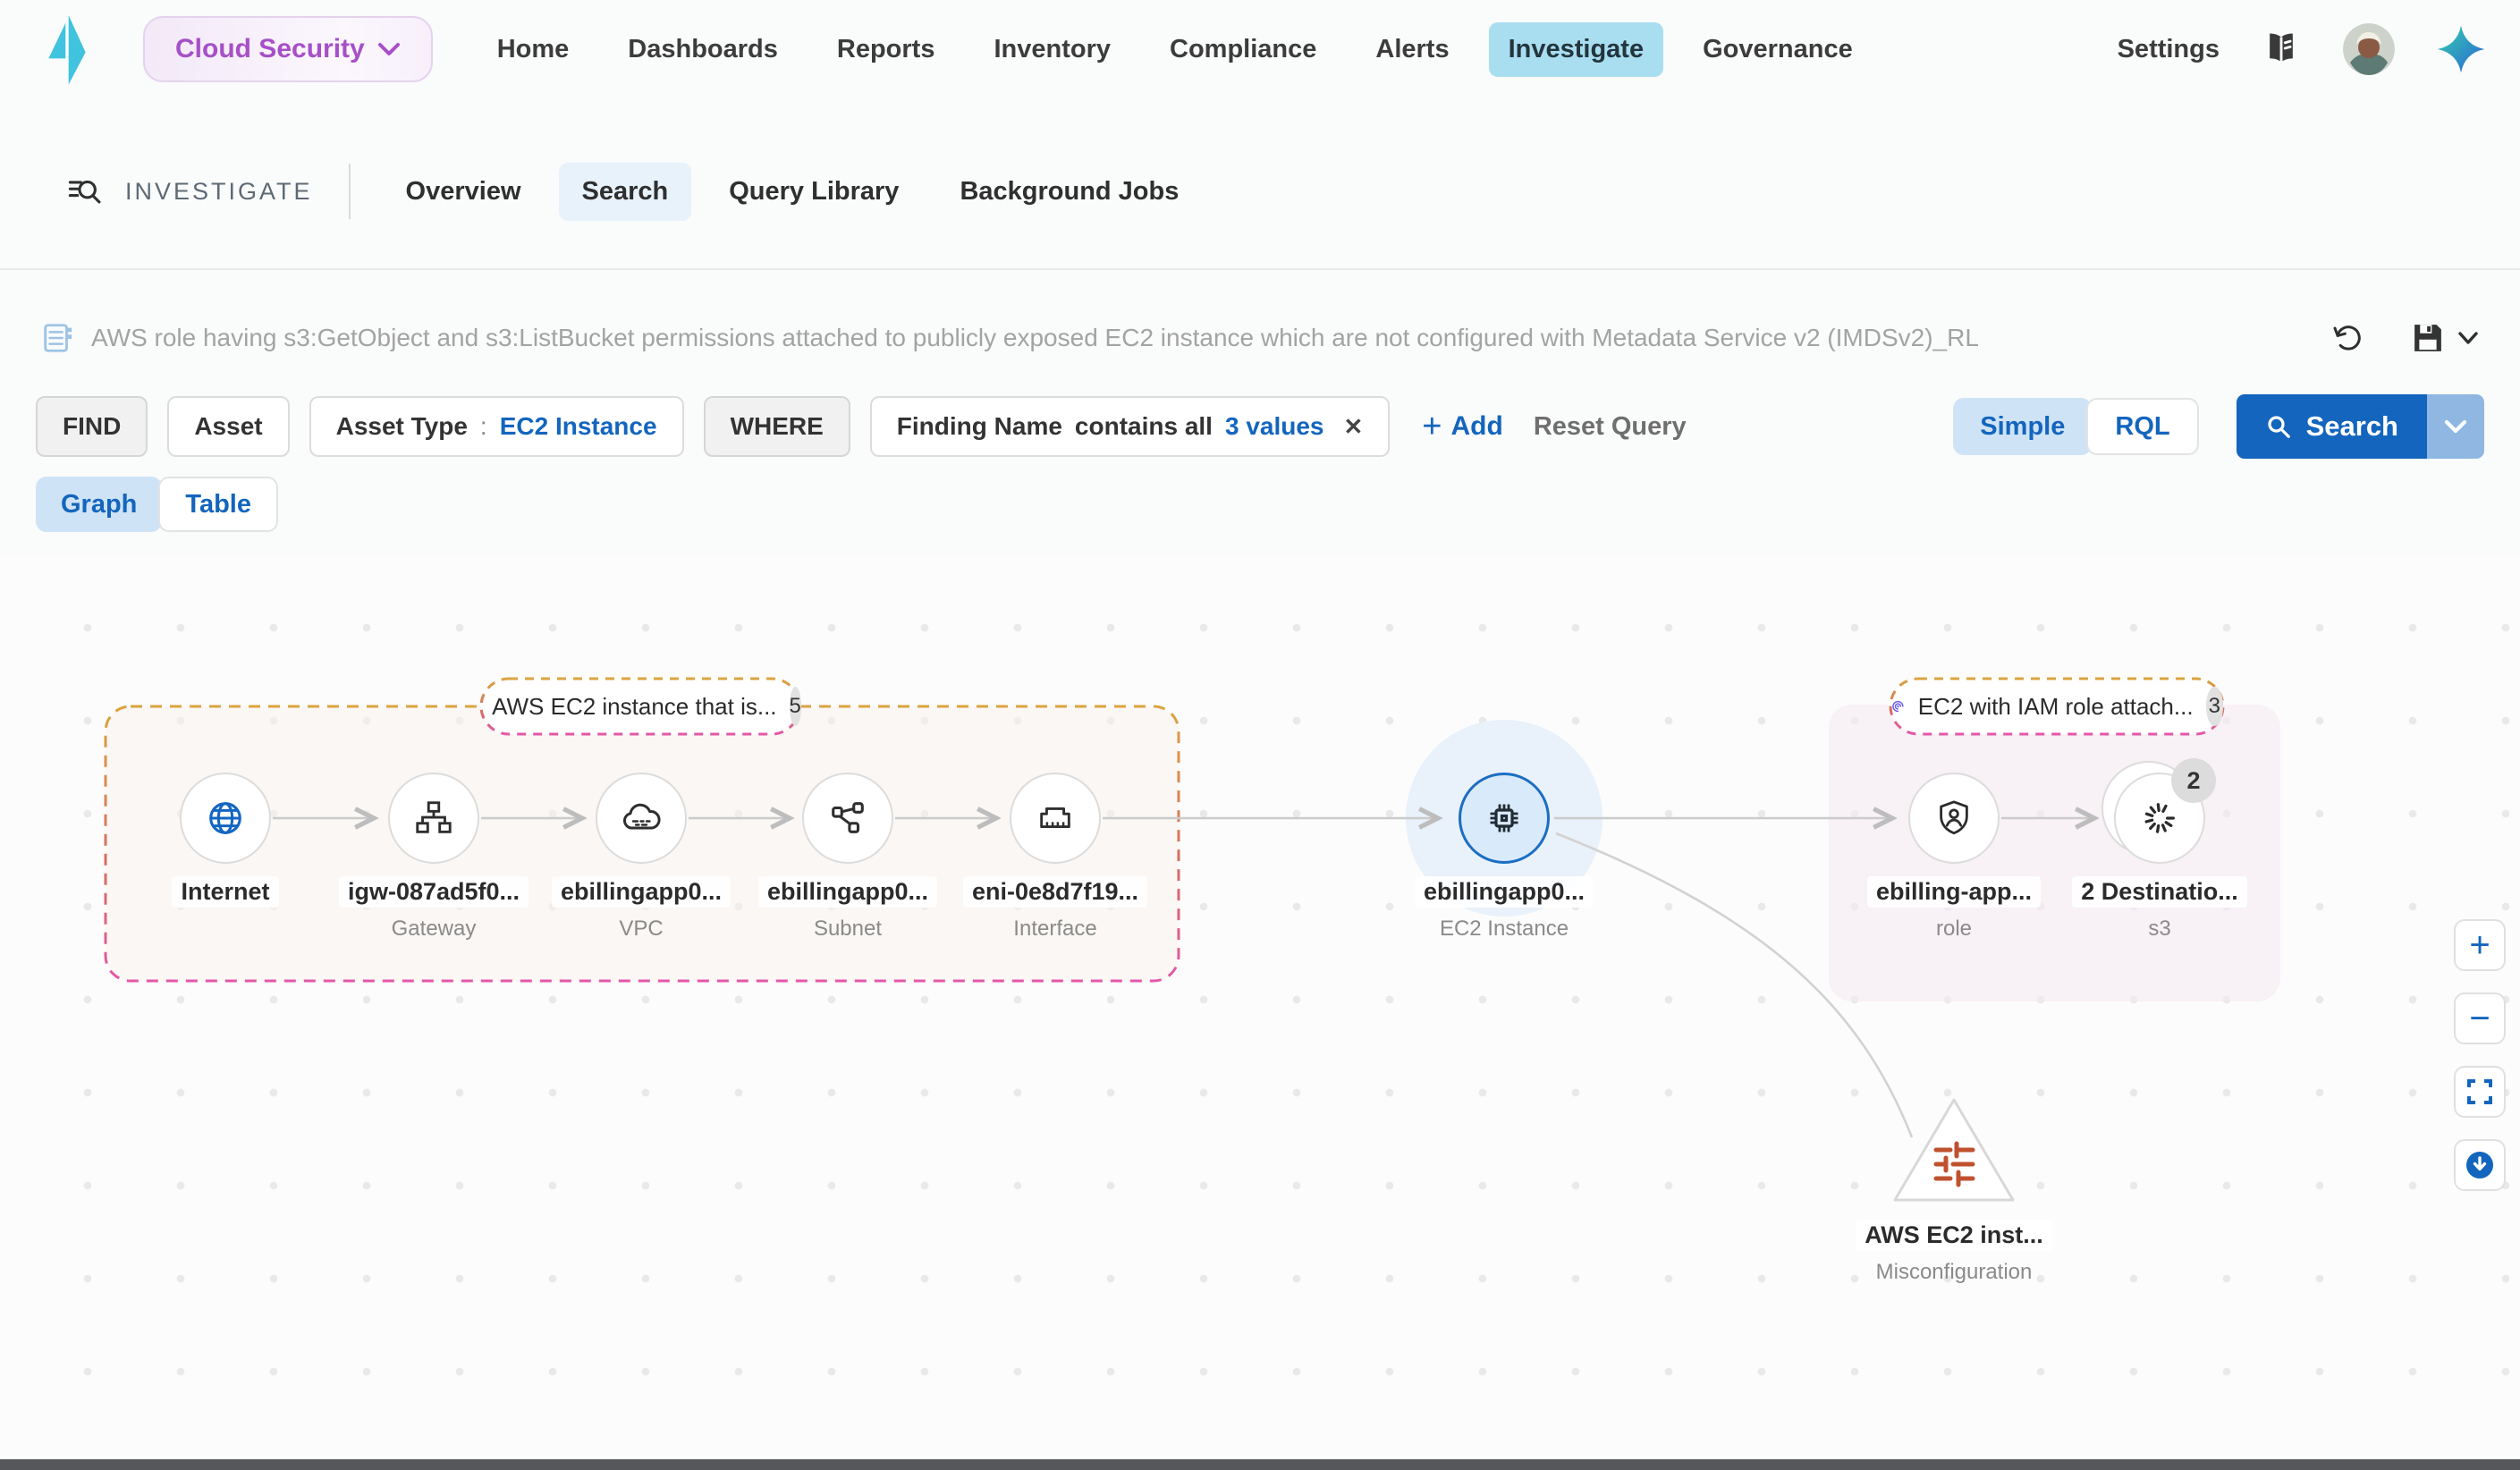 The height and width of the screenshot is (1470, 2520). I want to click on ethernet-port-icon, so click(1055, 818).